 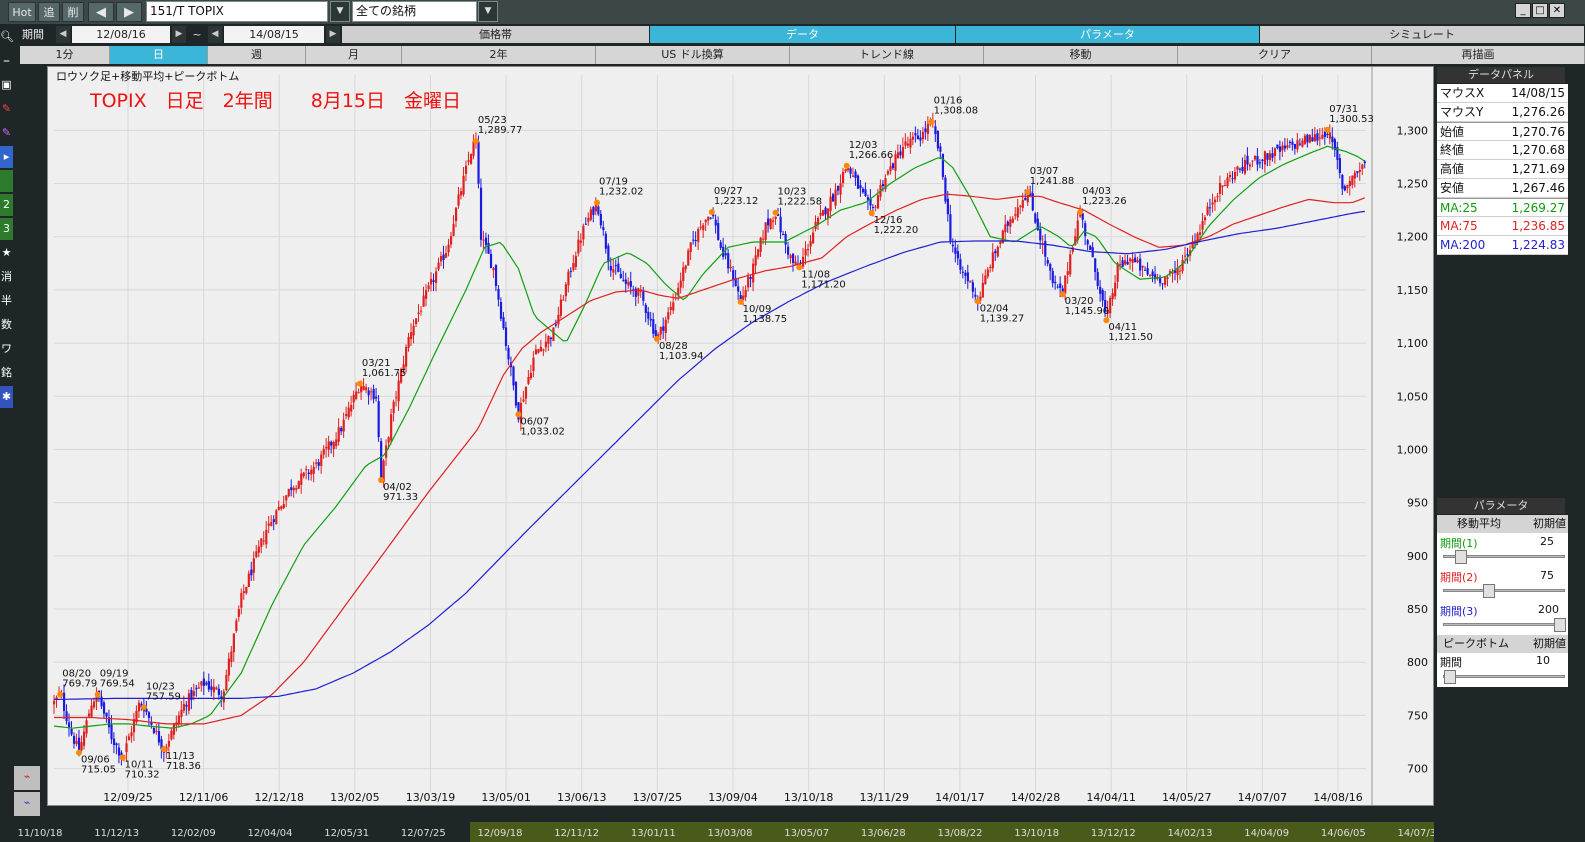 I want to click on p3-value: 200, so click(x=1548, y=609).